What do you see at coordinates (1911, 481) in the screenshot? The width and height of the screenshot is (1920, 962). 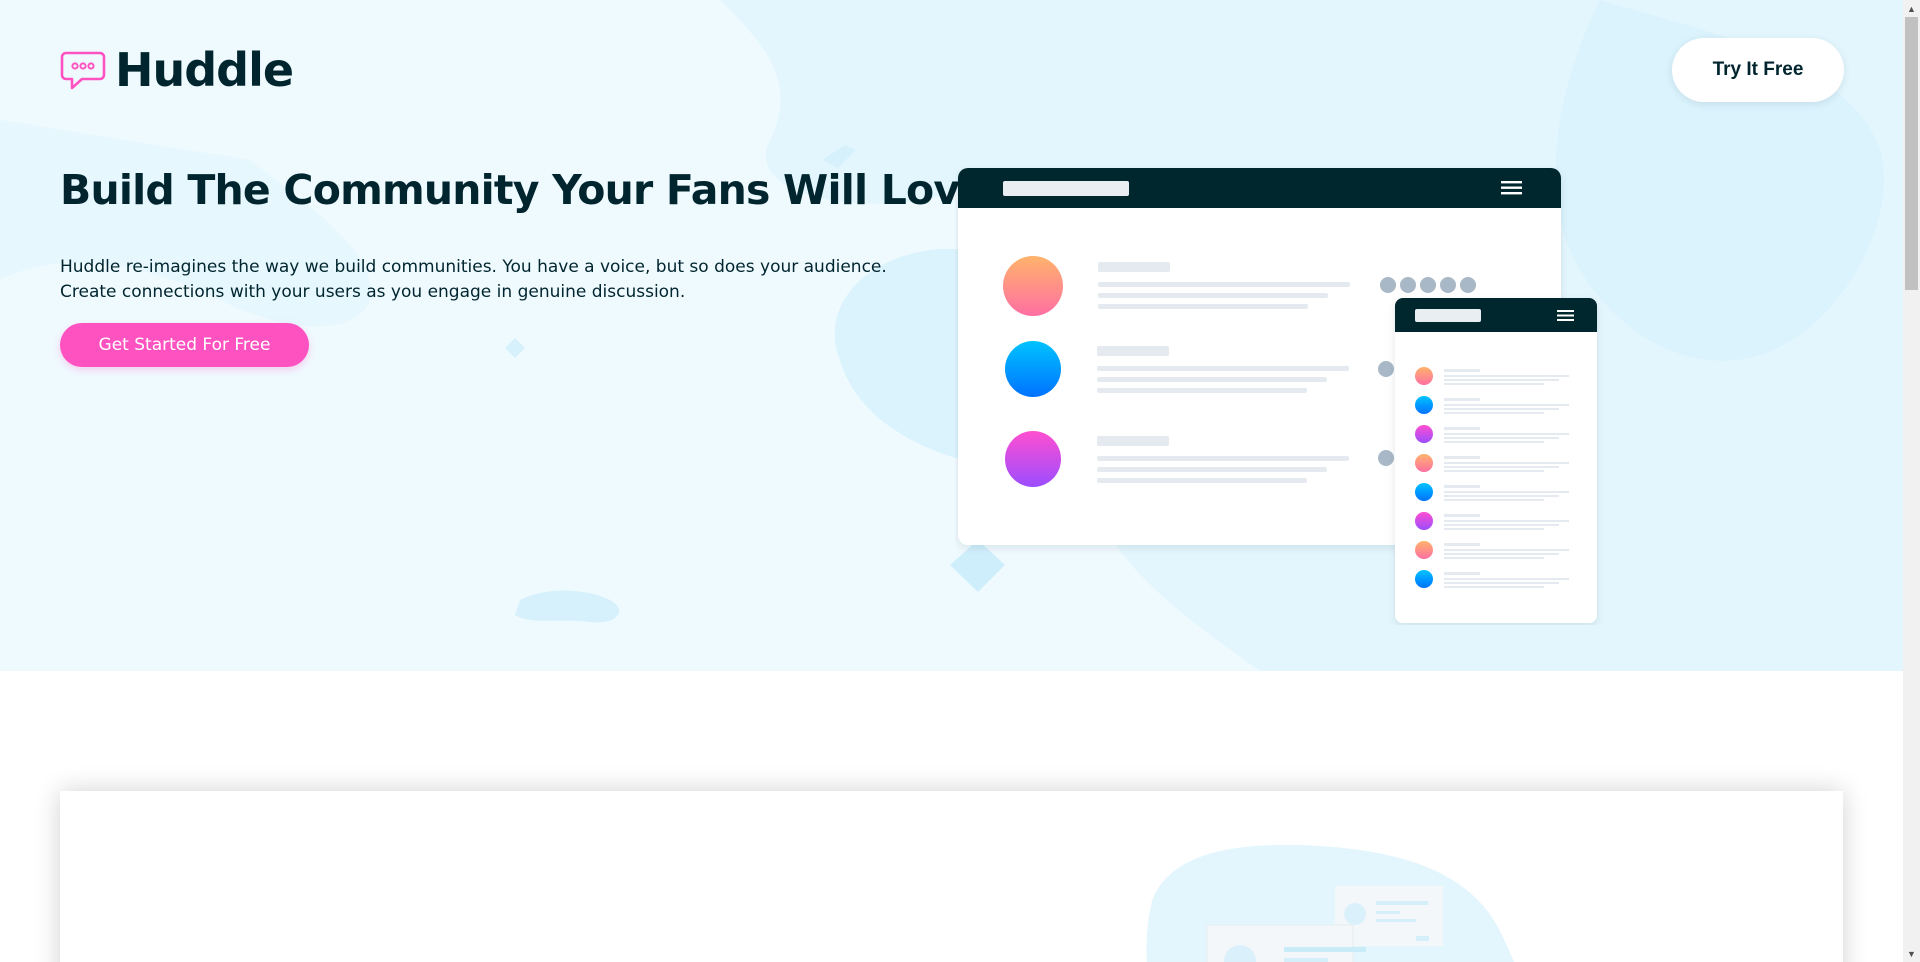 I see `vertical-scrollbar: ▲ ▼` at bounding box center [1911, 481].